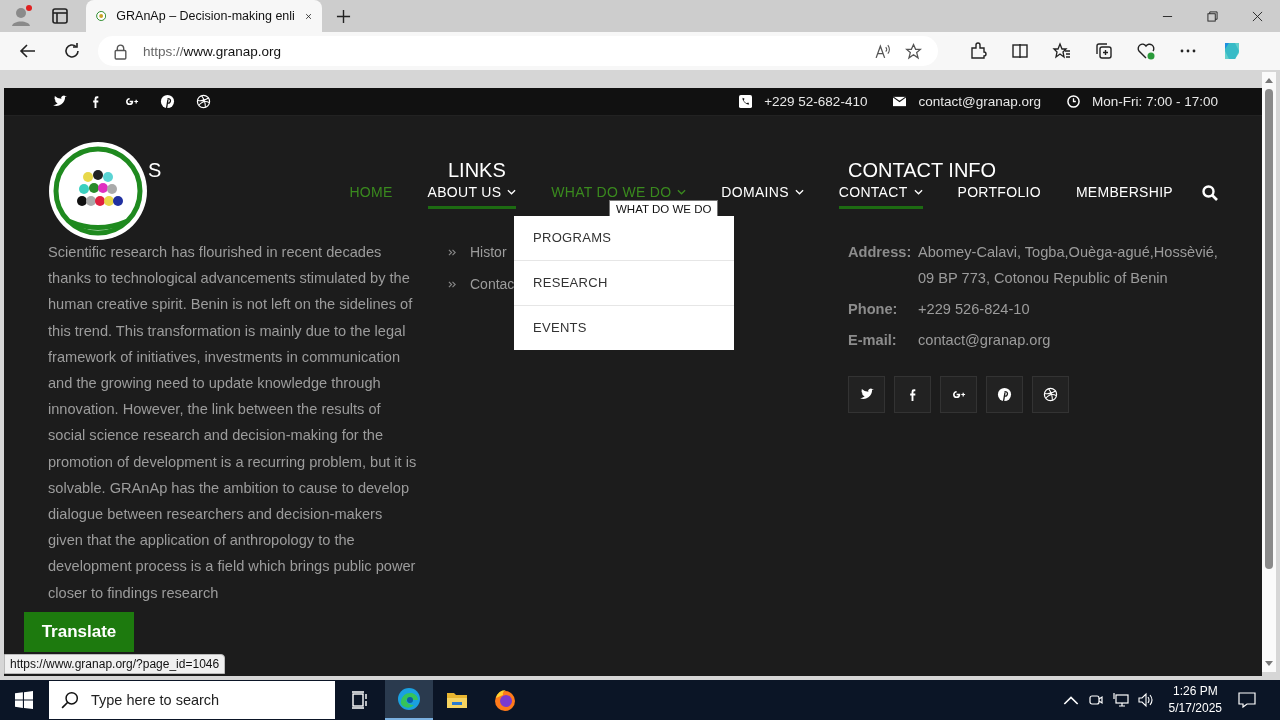 The image size is (1280, 720). What do you see at coordinates (488, 252) in the screenshot?
I see `footer-link: Histor` at bounding box center [488, 252].